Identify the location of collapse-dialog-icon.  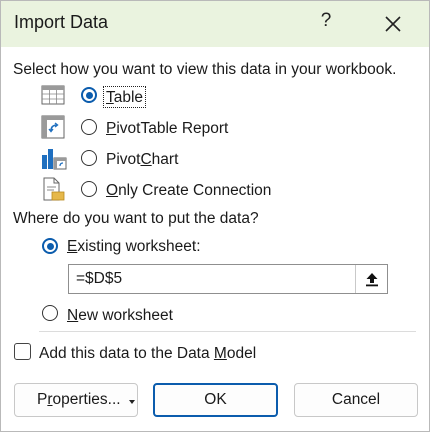
(372, 280).